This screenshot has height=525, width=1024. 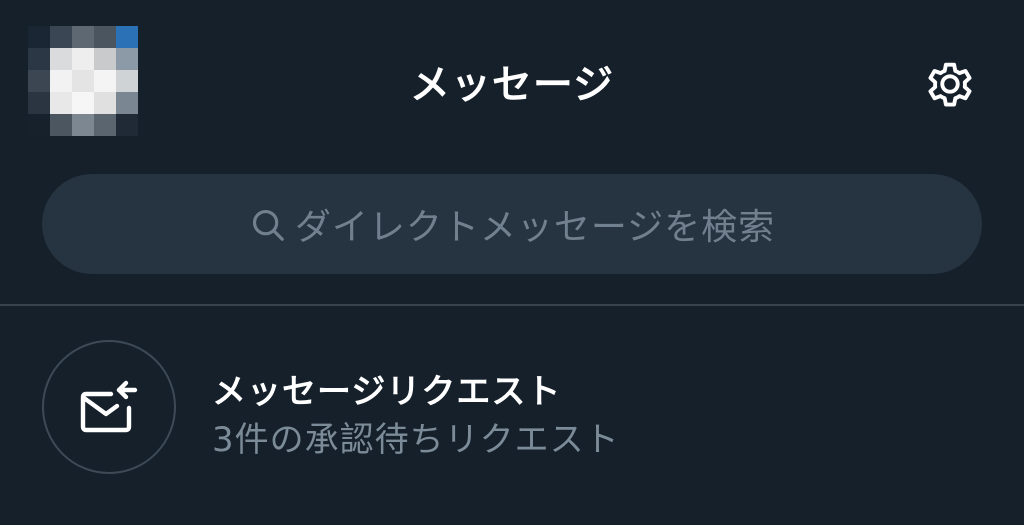 I want to click on message-requests-subtitle: 3件の承認待ちリクエスト, so click(x=416, y=440).